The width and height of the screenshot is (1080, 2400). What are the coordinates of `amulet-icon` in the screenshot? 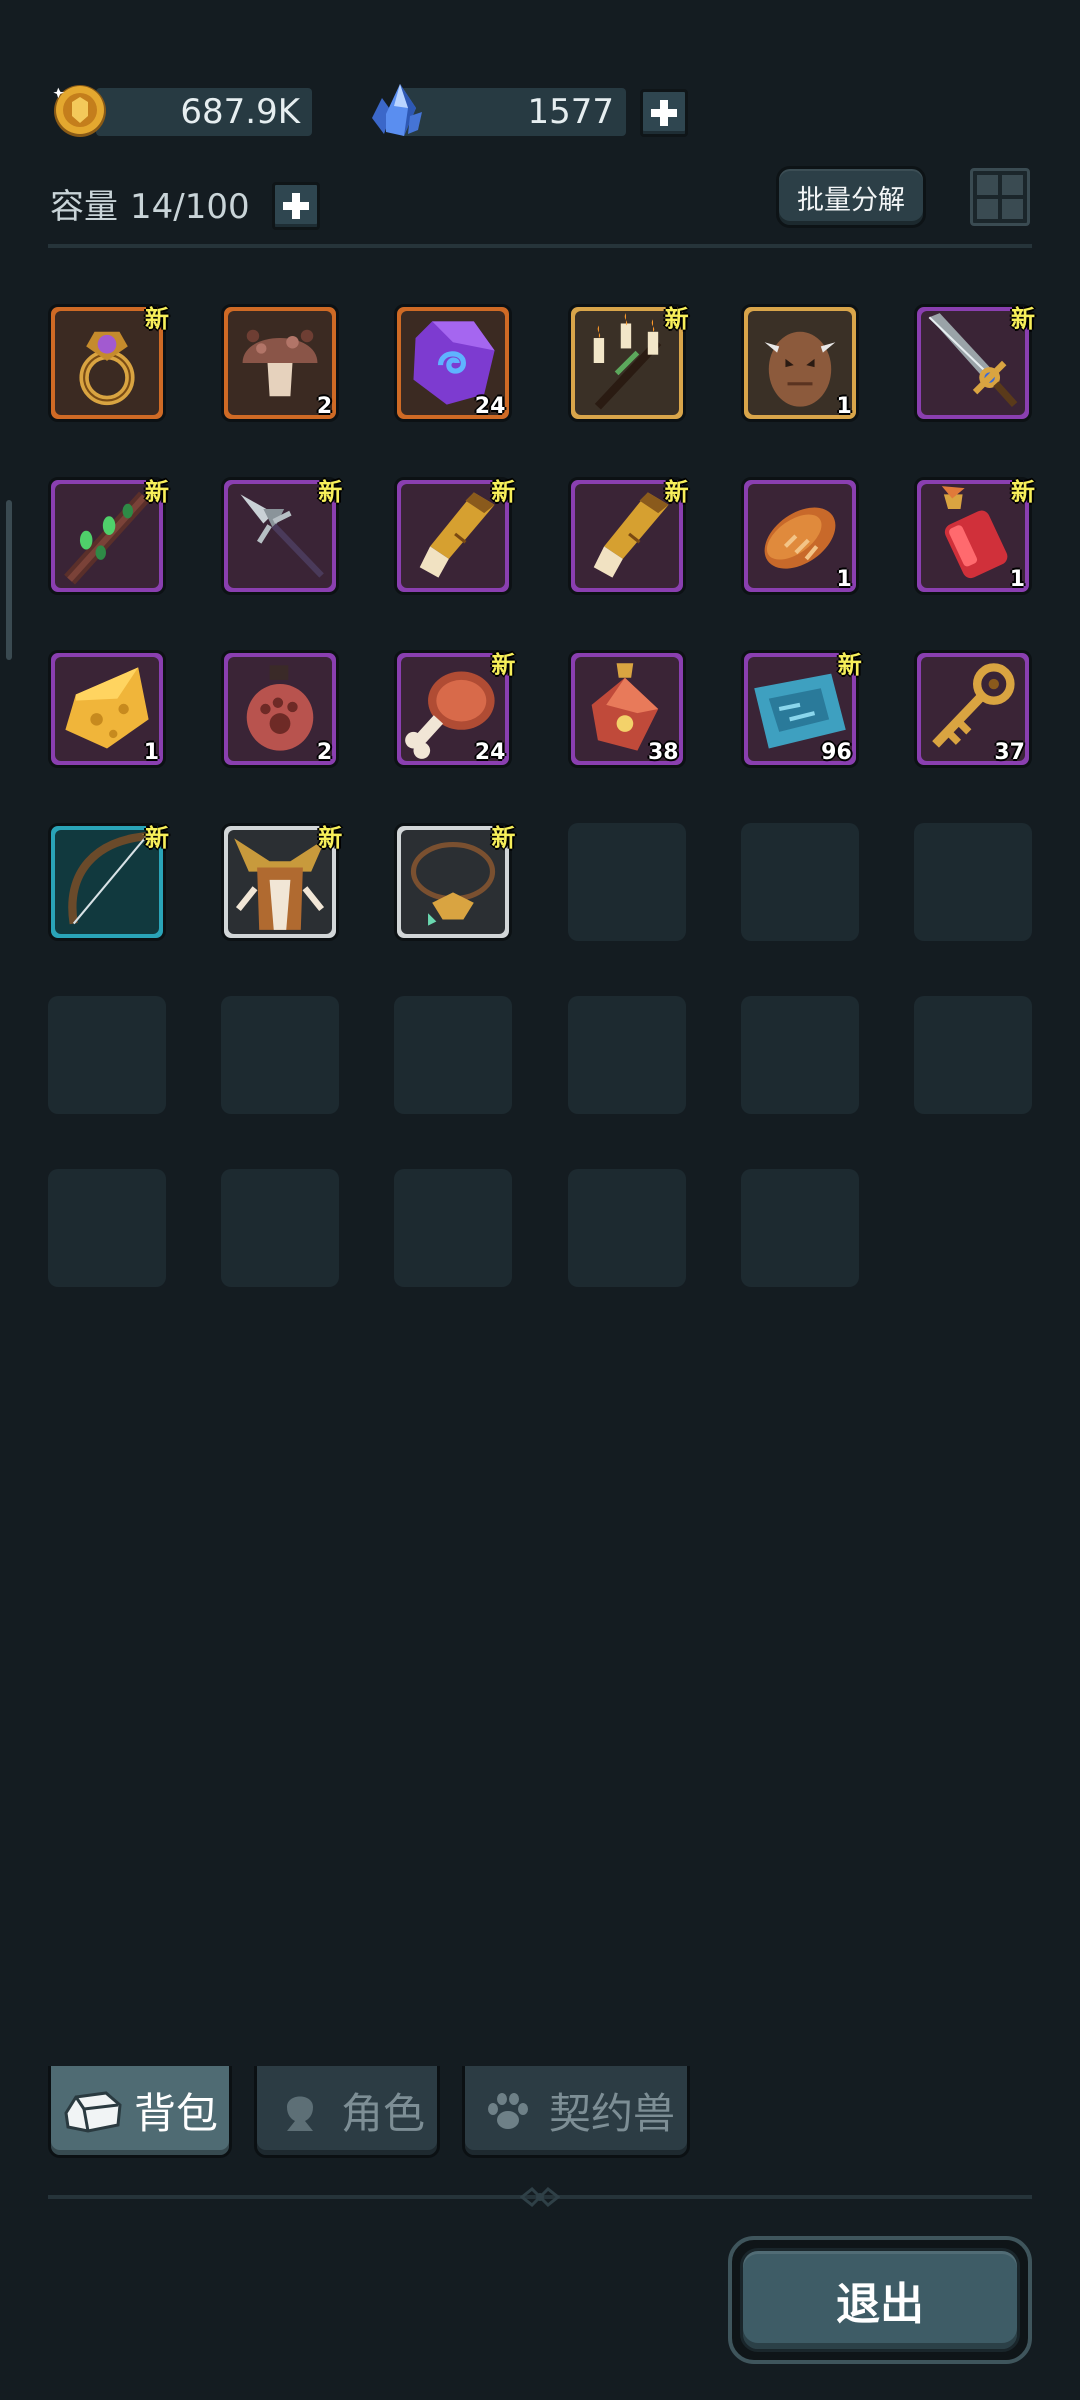 It's located at (453, 883).